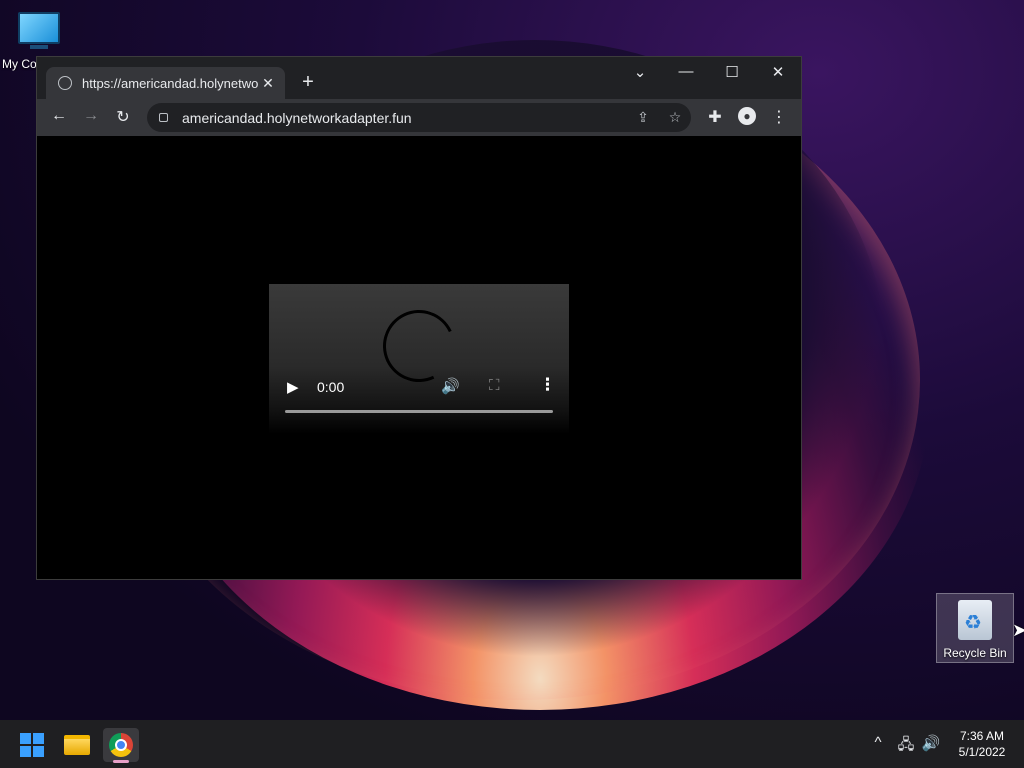 The height and width of the screenshot is (768, 1024). I want to click on desktop-icon-label: Recycle Bin, so click(975, 653).